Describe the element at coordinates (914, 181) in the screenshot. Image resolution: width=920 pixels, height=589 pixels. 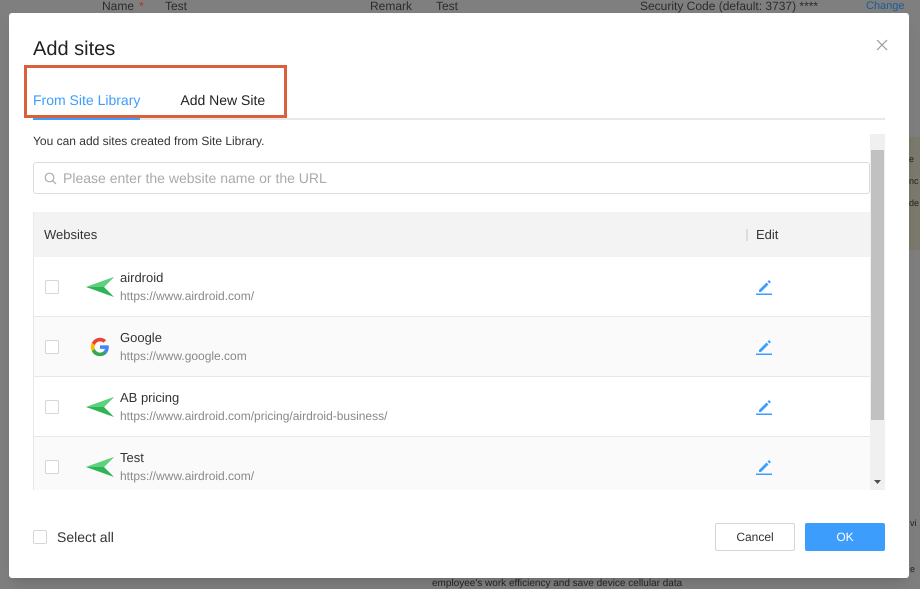
I see `notice-text: nc` at that location.